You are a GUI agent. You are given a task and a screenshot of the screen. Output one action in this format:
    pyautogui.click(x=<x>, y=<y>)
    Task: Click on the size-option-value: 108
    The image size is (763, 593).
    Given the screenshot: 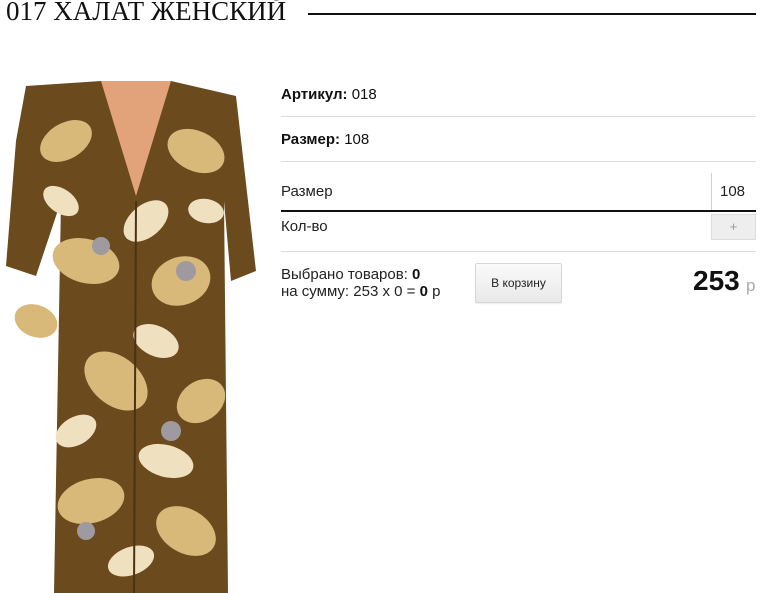 What is the action you would take?
    pyautogui.click(x=732, y=191)
    